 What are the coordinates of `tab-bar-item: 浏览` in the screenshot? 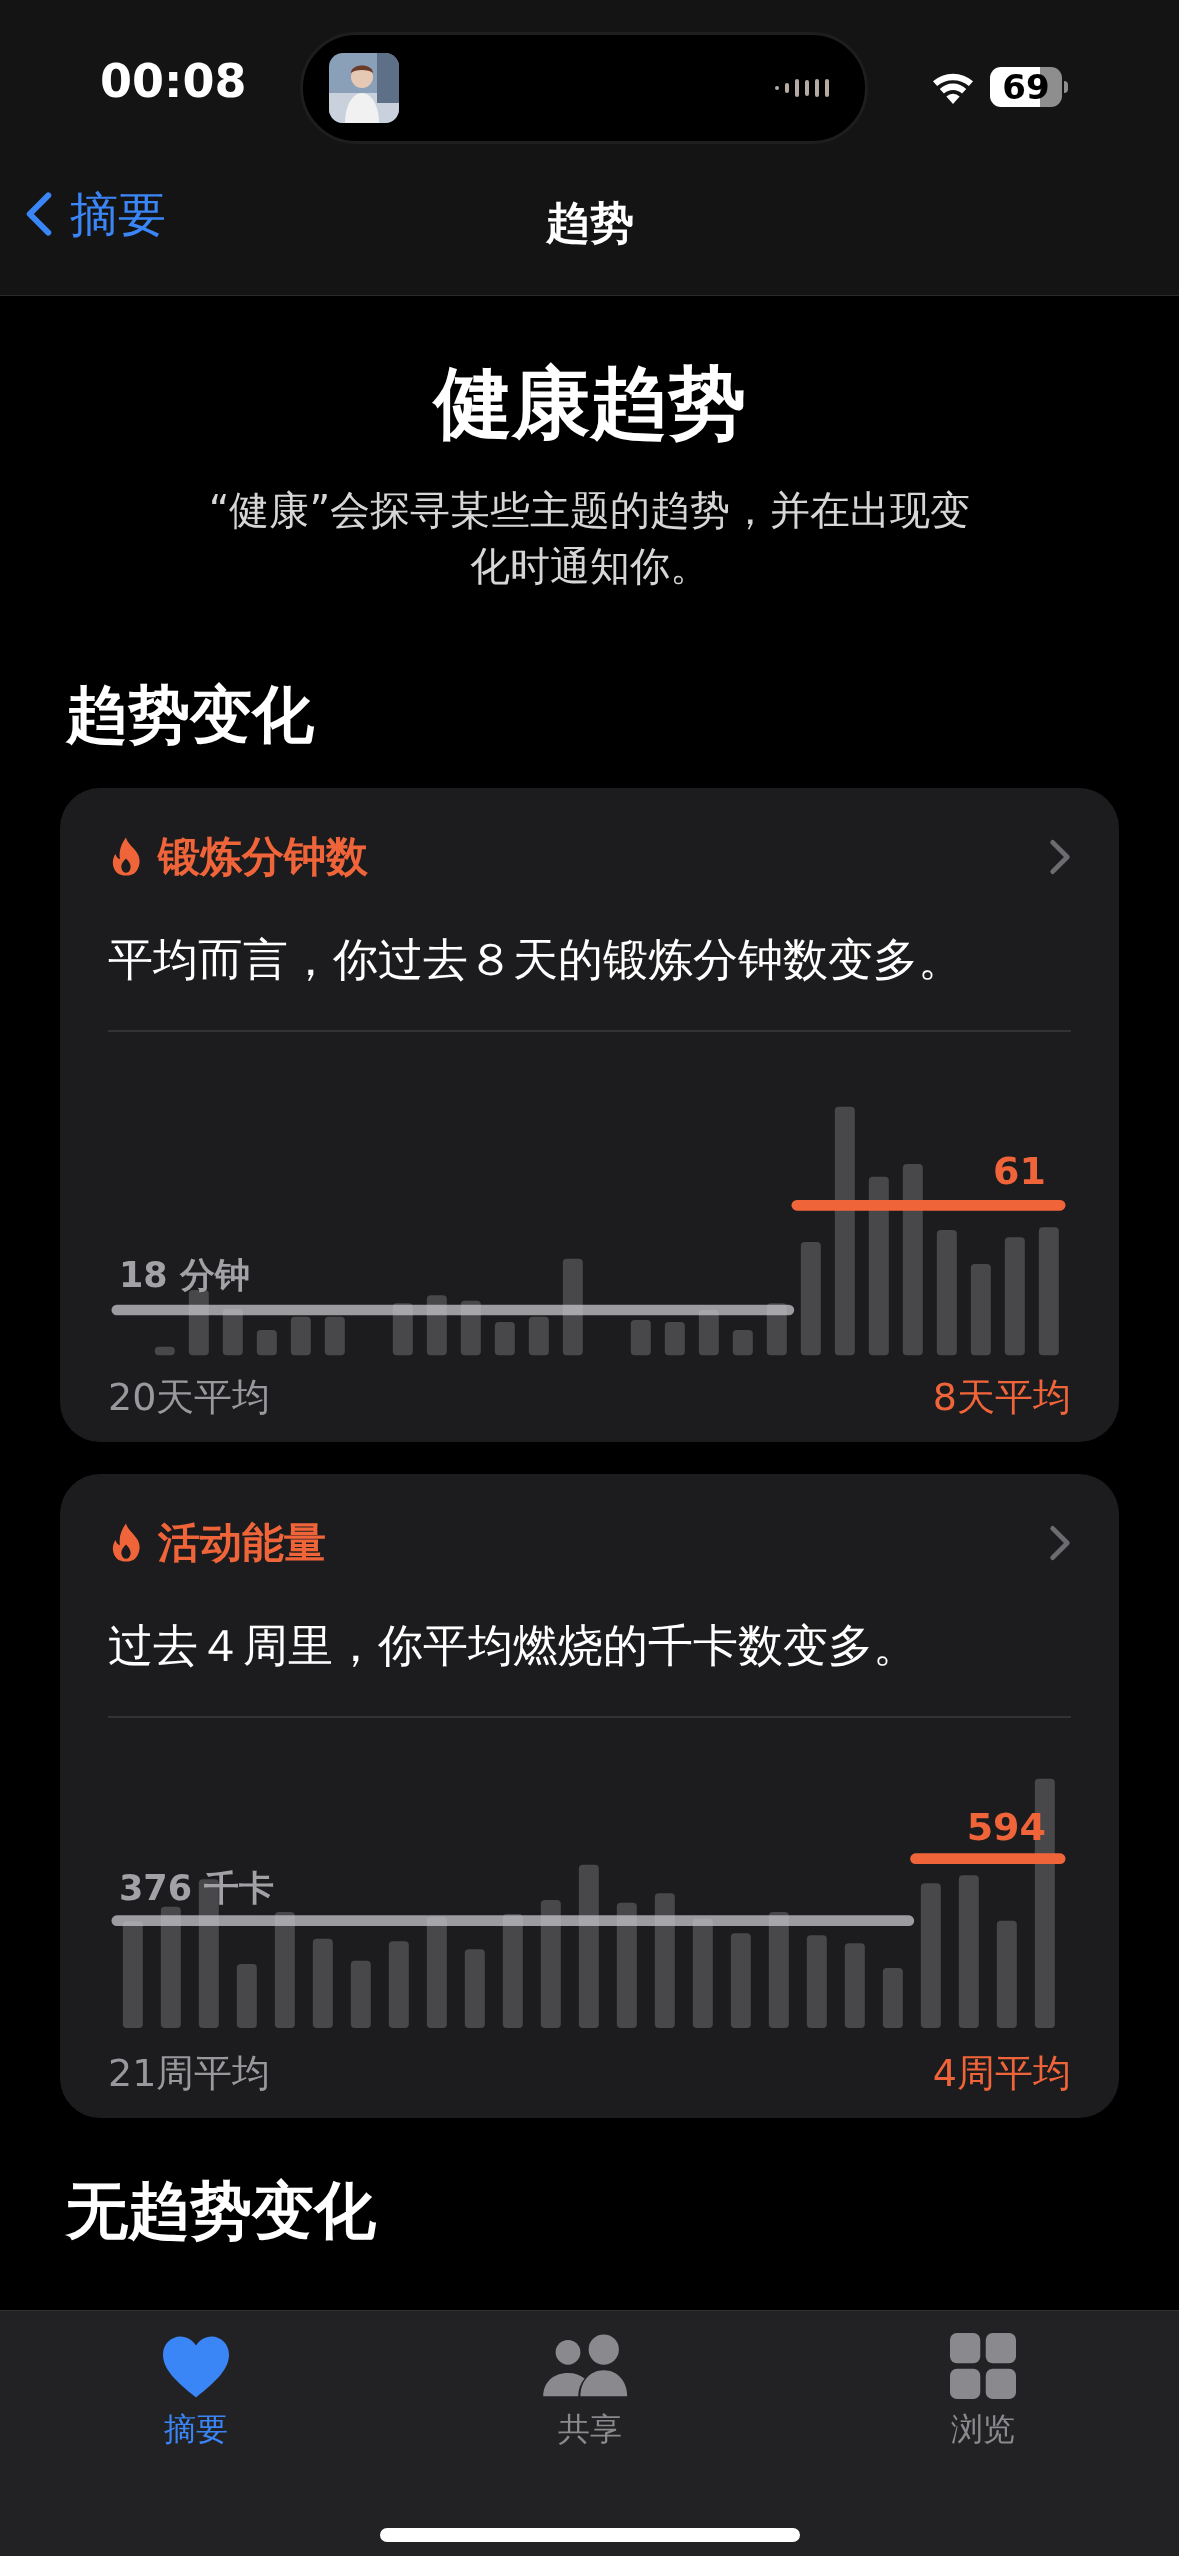 It's located at (983, 2389).